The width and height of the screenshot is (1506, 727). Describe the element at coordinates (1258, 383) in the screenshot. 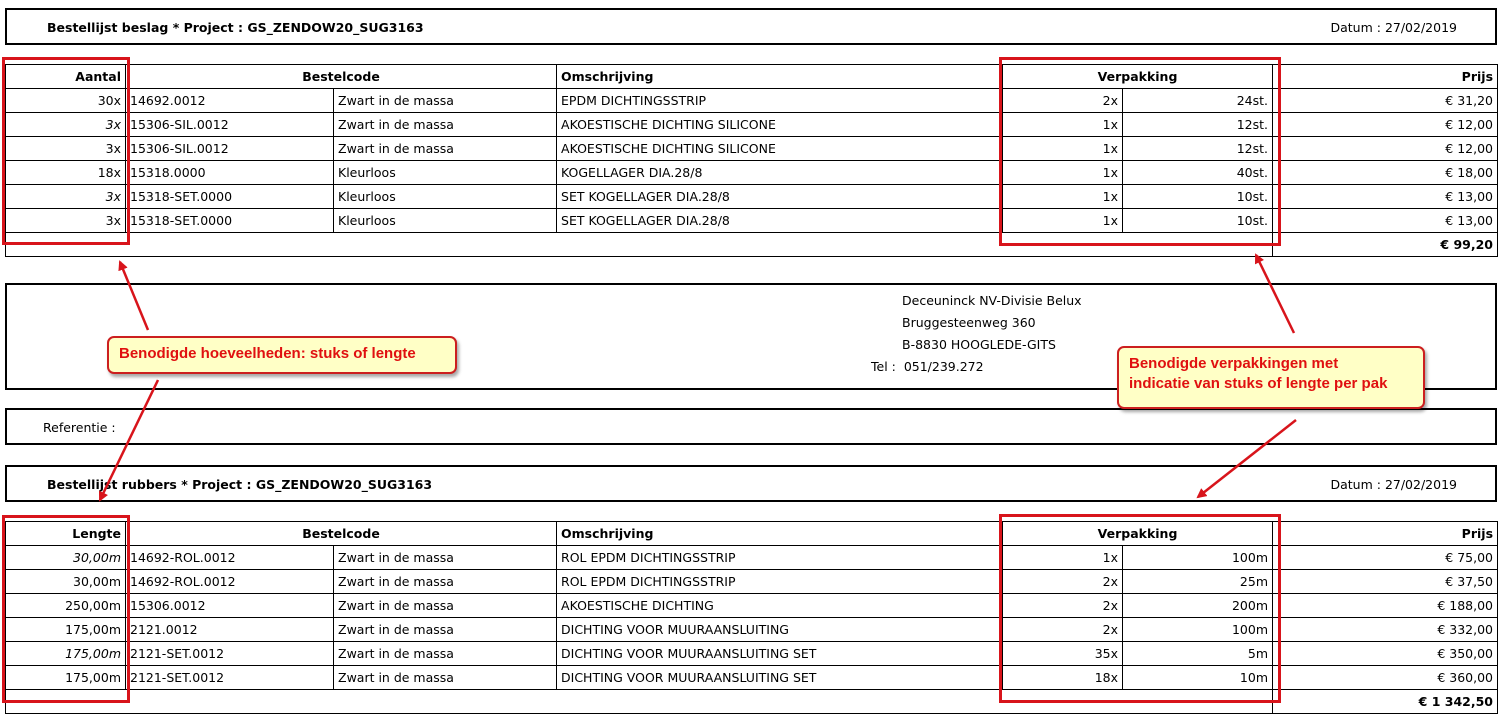

I see `callout-packaging-line2: indicatie van stuks of lengte per pak` at that location.